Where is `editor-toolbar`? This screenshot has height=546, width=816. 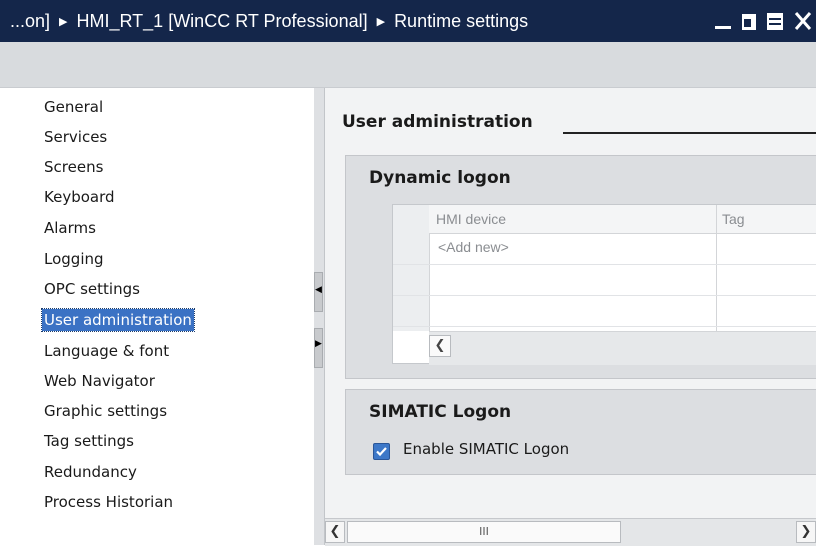
editor-toolbar is located at coordinates (408, 65).